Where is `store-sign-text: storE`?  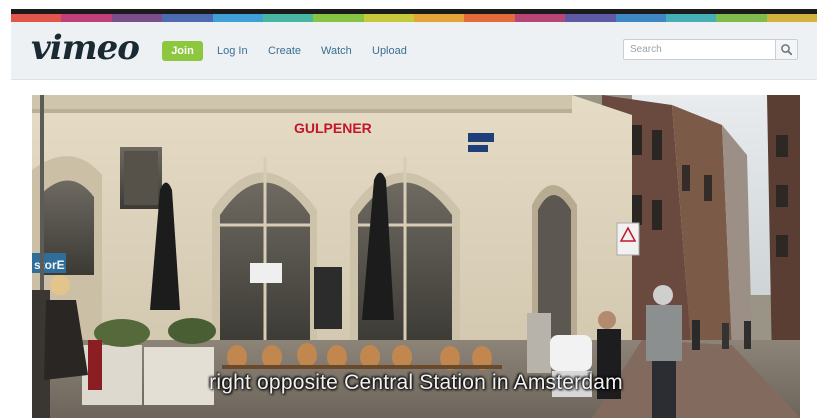 store-sign-text: storE is located at coordinates (49, 265).